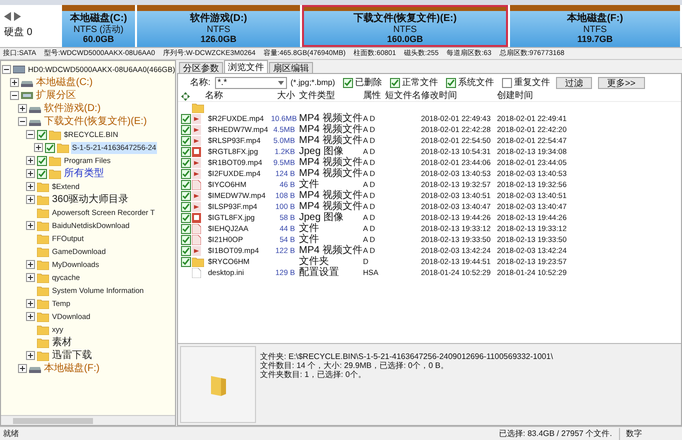  Describe the element at coordinates (84, 174) in the screenshot. I see `tree-item: 所有类型` at that location.